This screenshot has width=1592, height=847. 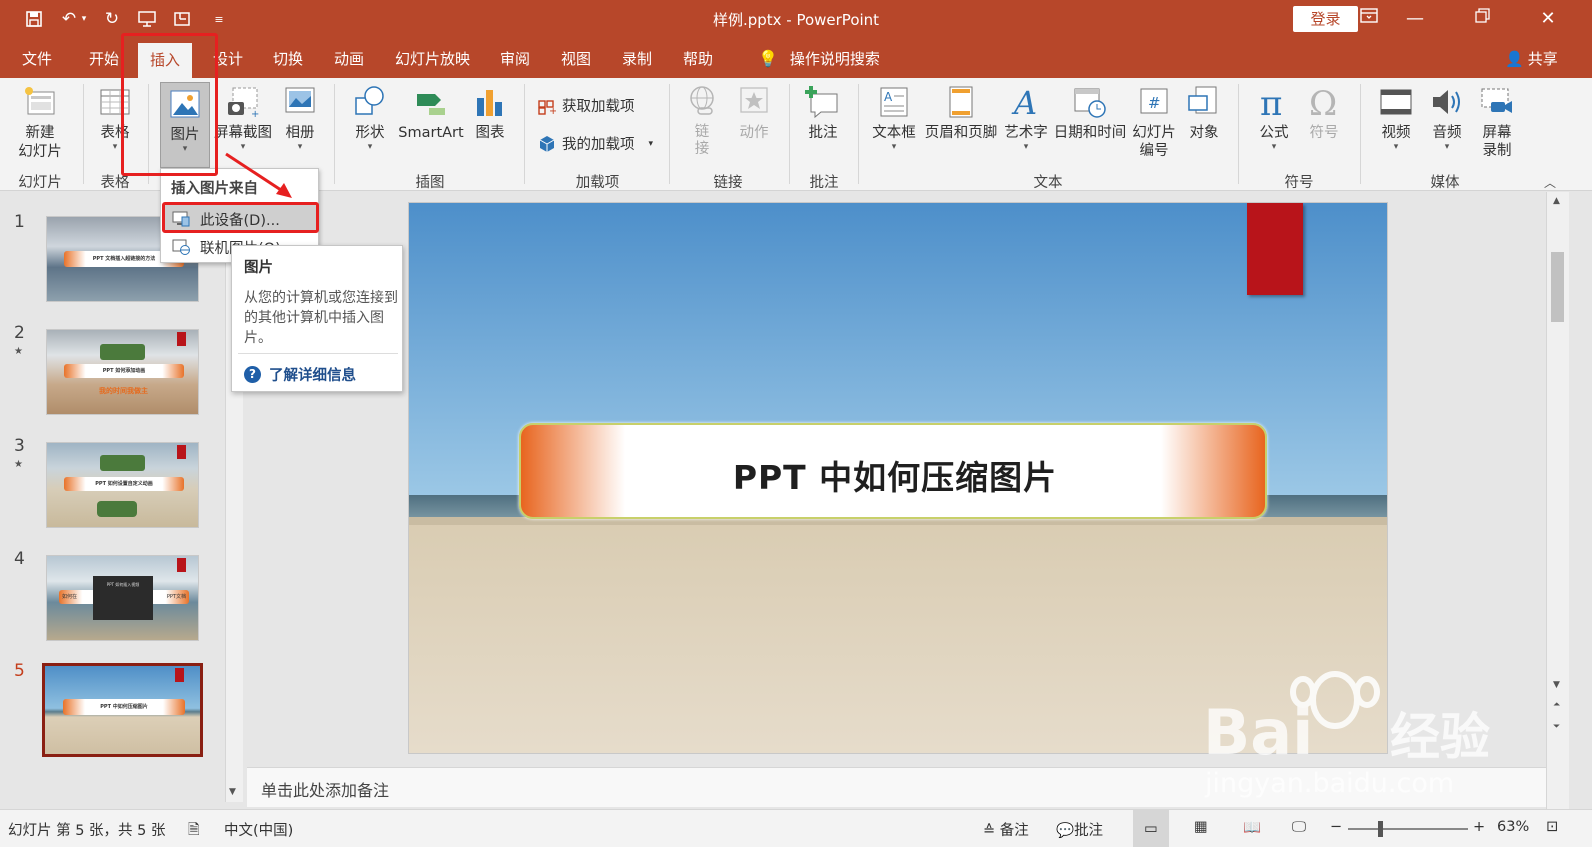 I want to click on action-star-icon, so click(x=754, y=100).